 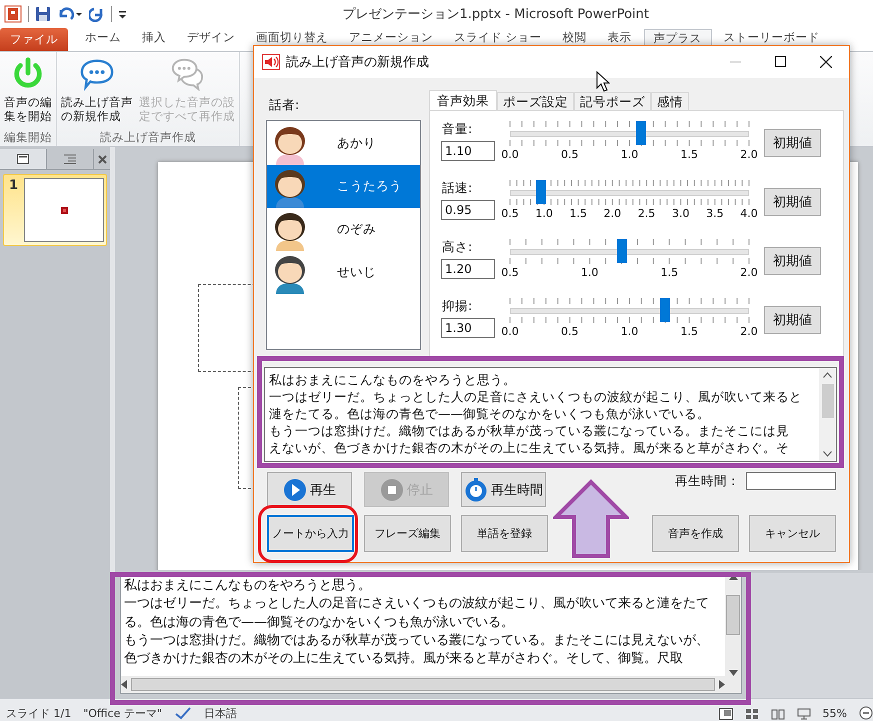 What do you see at coordinates (490, 413) in the screenshot?
I see `text-line: 漣をたてる。色は海の青色で——御覧そのなかをいくつも魚が泳いでいる。` at bounding box center [490, 413].